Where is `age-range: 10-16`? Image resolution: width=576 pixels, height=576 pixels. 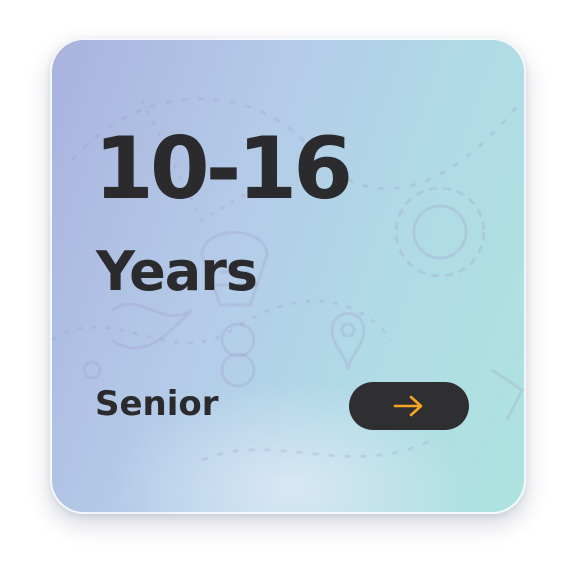
age-range: 10-16 is located at coordinates (223, 169).